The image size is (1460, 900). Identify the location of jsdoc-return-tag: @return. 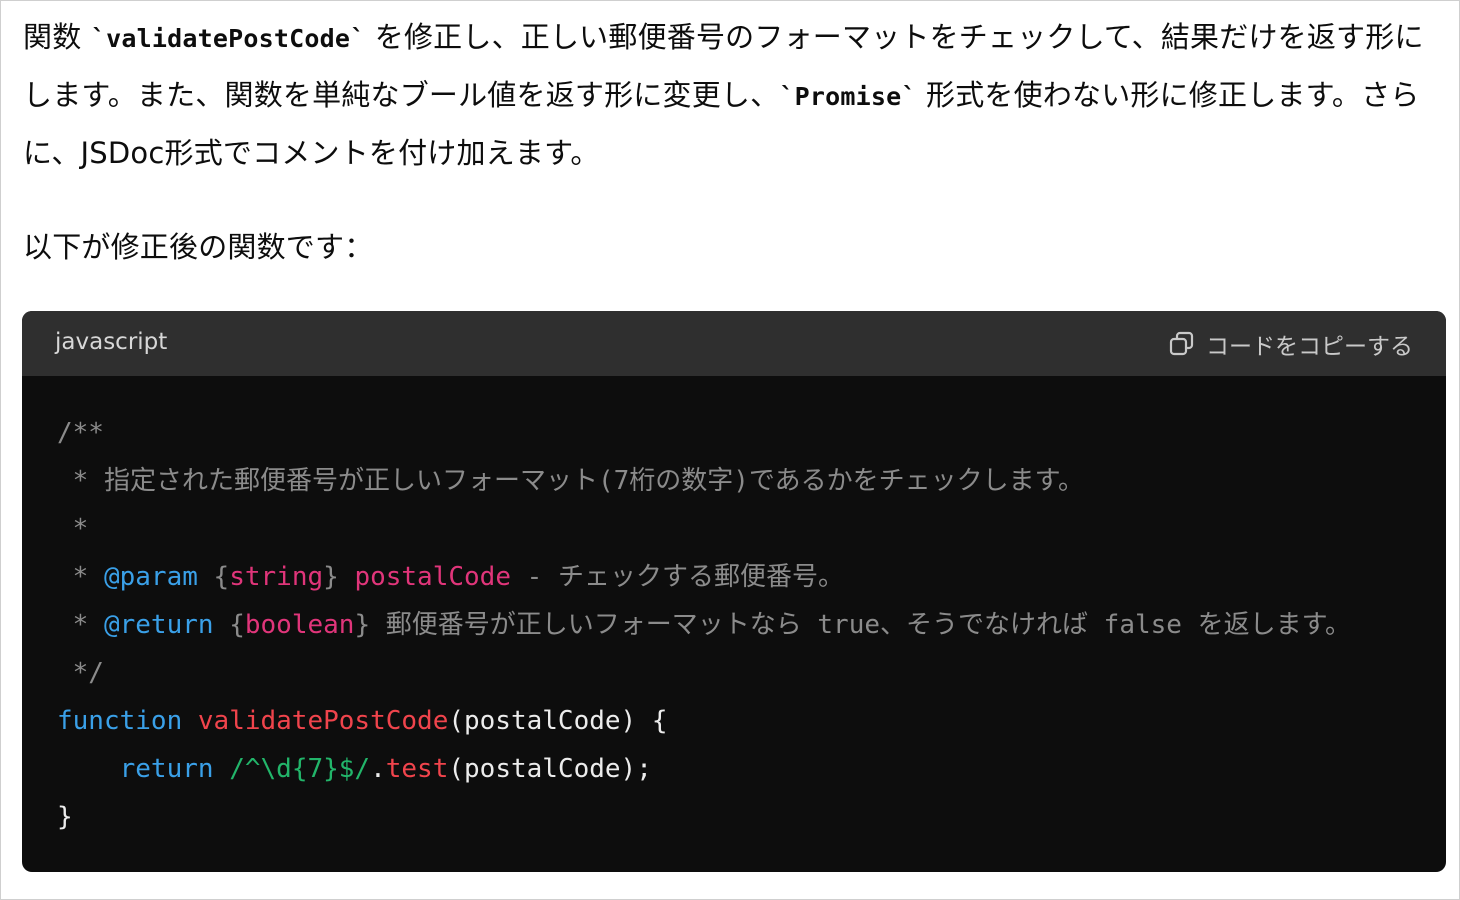
(158, 625).